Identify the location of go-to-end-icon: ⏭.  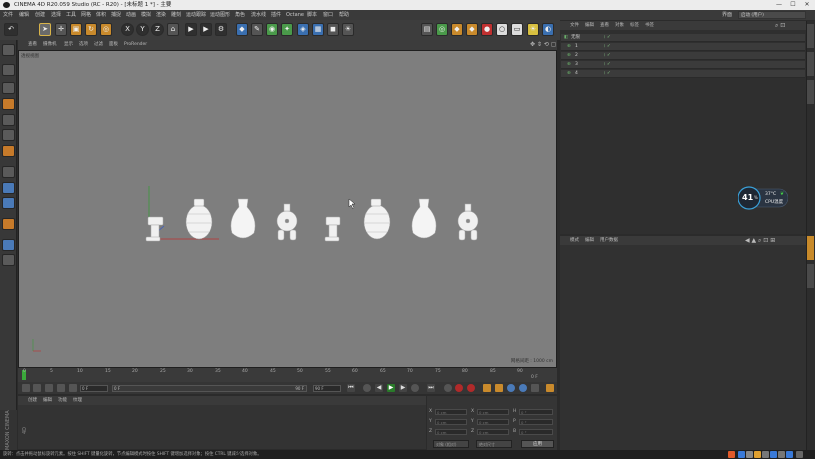
(431, 388).